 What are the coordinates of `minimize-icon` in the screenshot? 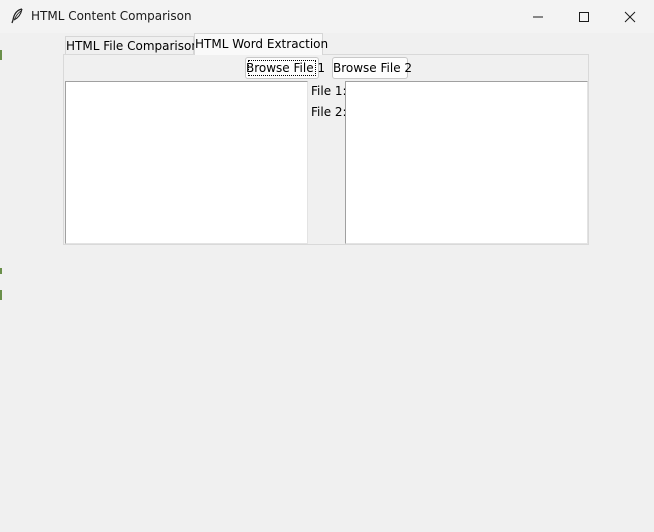 It's located at (538, 17).